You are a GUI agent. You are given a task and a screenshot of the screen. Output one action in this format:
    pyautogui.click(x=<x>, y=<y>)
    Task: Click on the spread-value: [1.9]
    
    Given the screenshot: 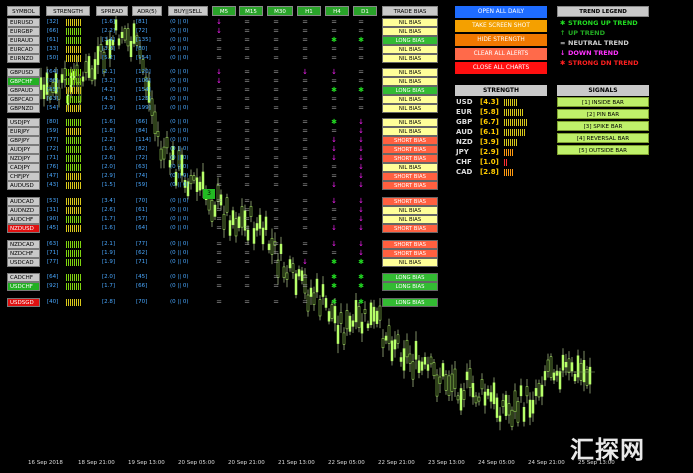 What is the action you would take?
    pyautogui.click(x=109, y=253)
    